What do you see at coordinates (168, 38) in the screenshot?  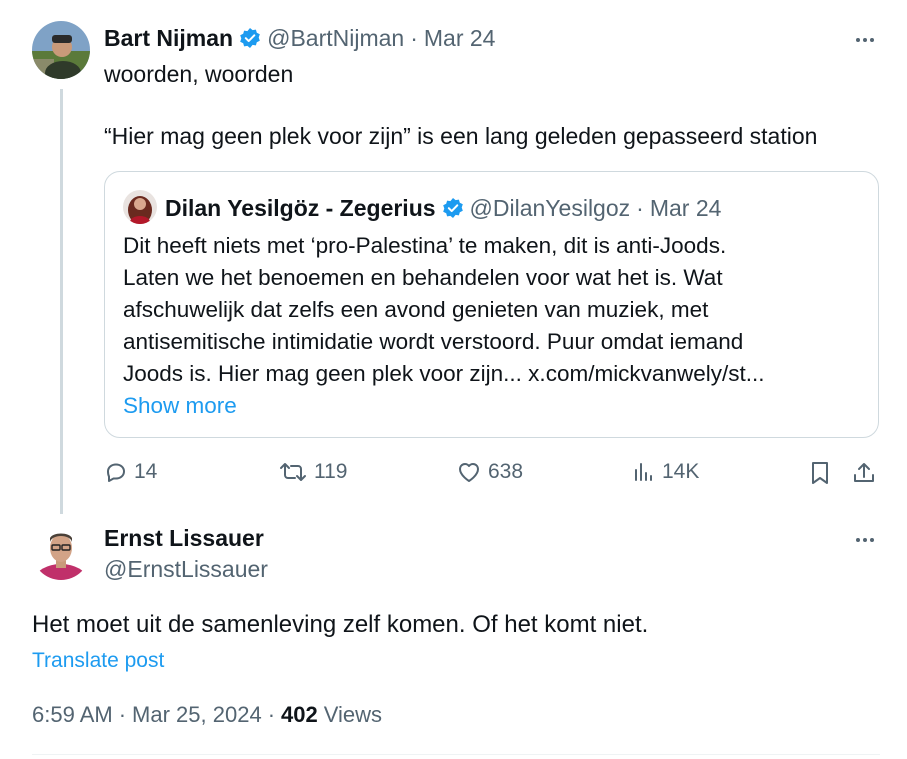 I see `author-name: Bart Nijman` at bounding box center [168, 38].